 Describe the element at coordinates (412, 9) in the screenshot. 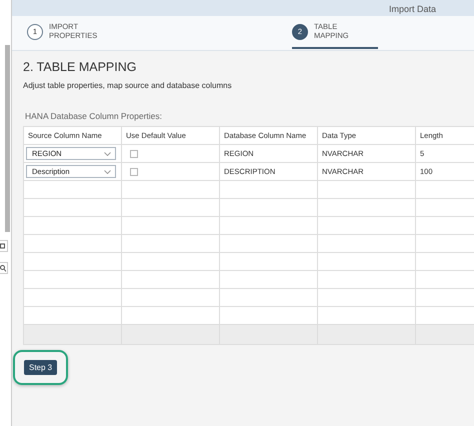

I see `window-title: Import Data` at that location.